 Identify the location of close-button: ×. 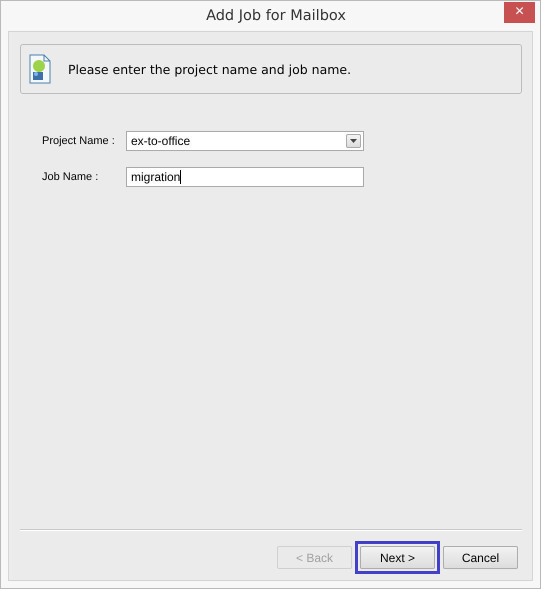
(519, 12).